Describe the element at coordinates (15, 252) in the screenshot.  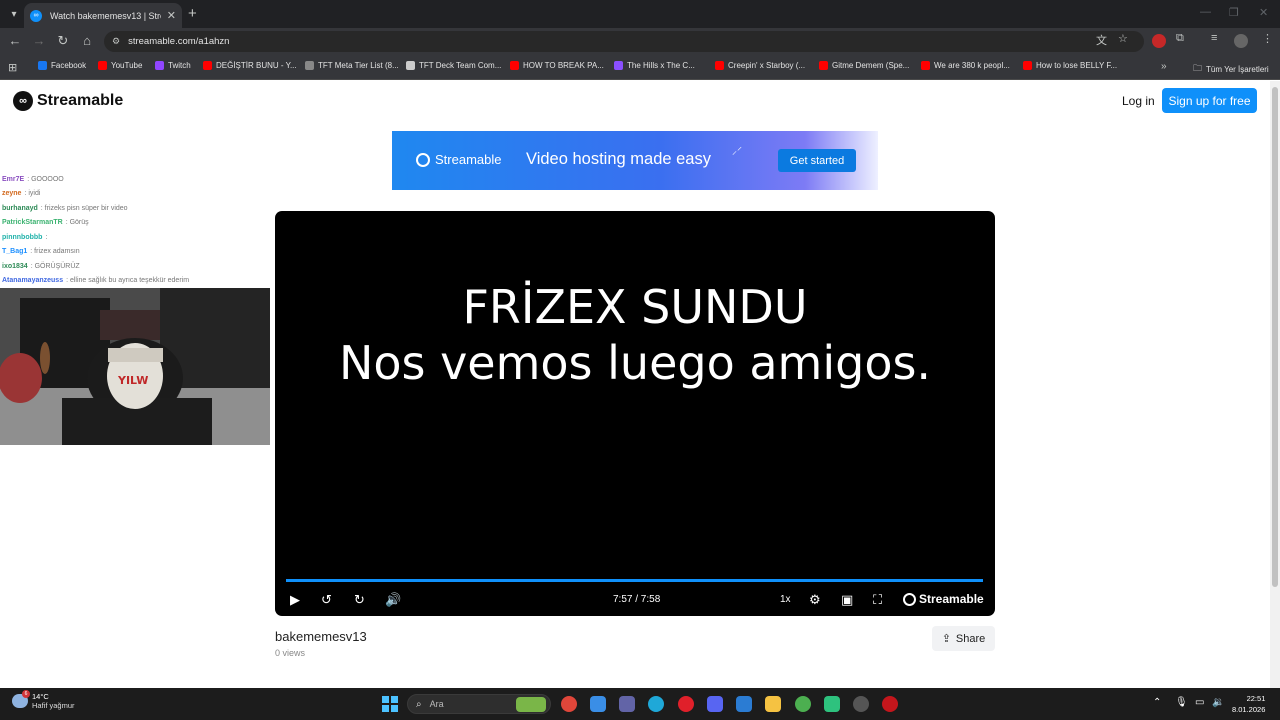
I see `chat-username: T_Bag1` at that location.